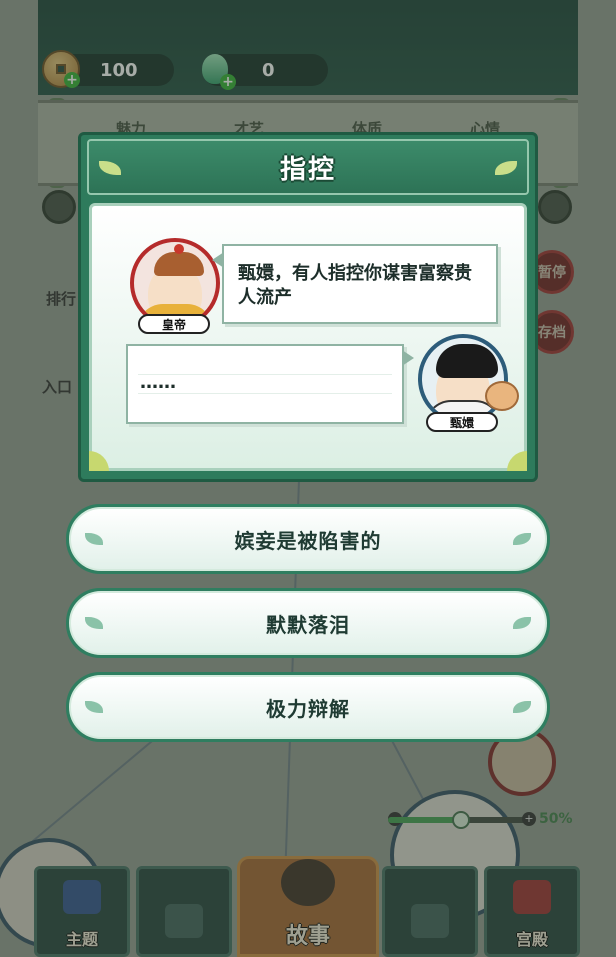  Describe the element at coordinates (462, 422) in the screenshot. I see `speaker-name: 甄嬛` at that location.